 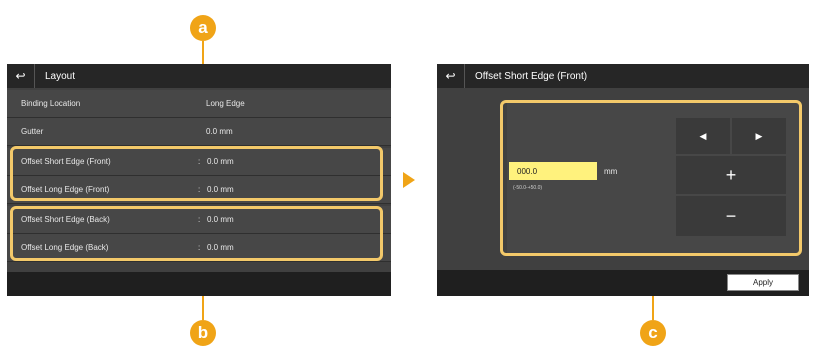 I want to click on callout-b-label: b, so click(x=203, y=332).